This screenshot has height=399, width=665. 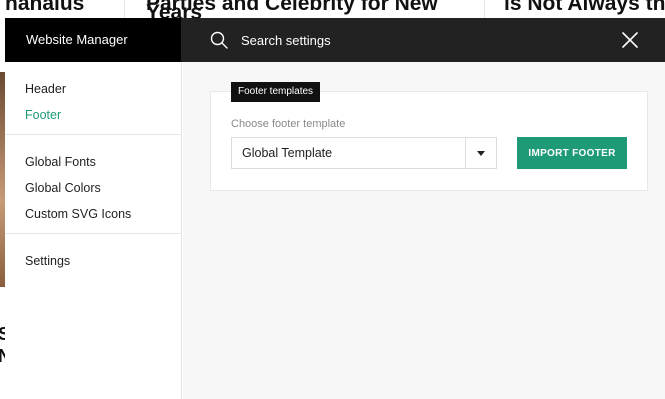 I want to click on background-headline-center-line2: Years, so click(x=196, y=10).